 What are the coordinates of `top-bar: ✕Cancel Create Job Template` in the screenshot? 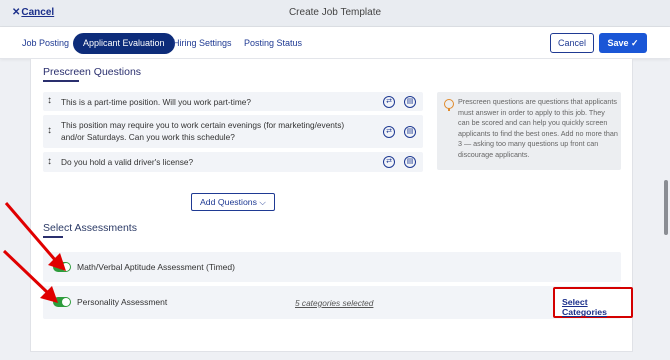 It's located at (335, 13).